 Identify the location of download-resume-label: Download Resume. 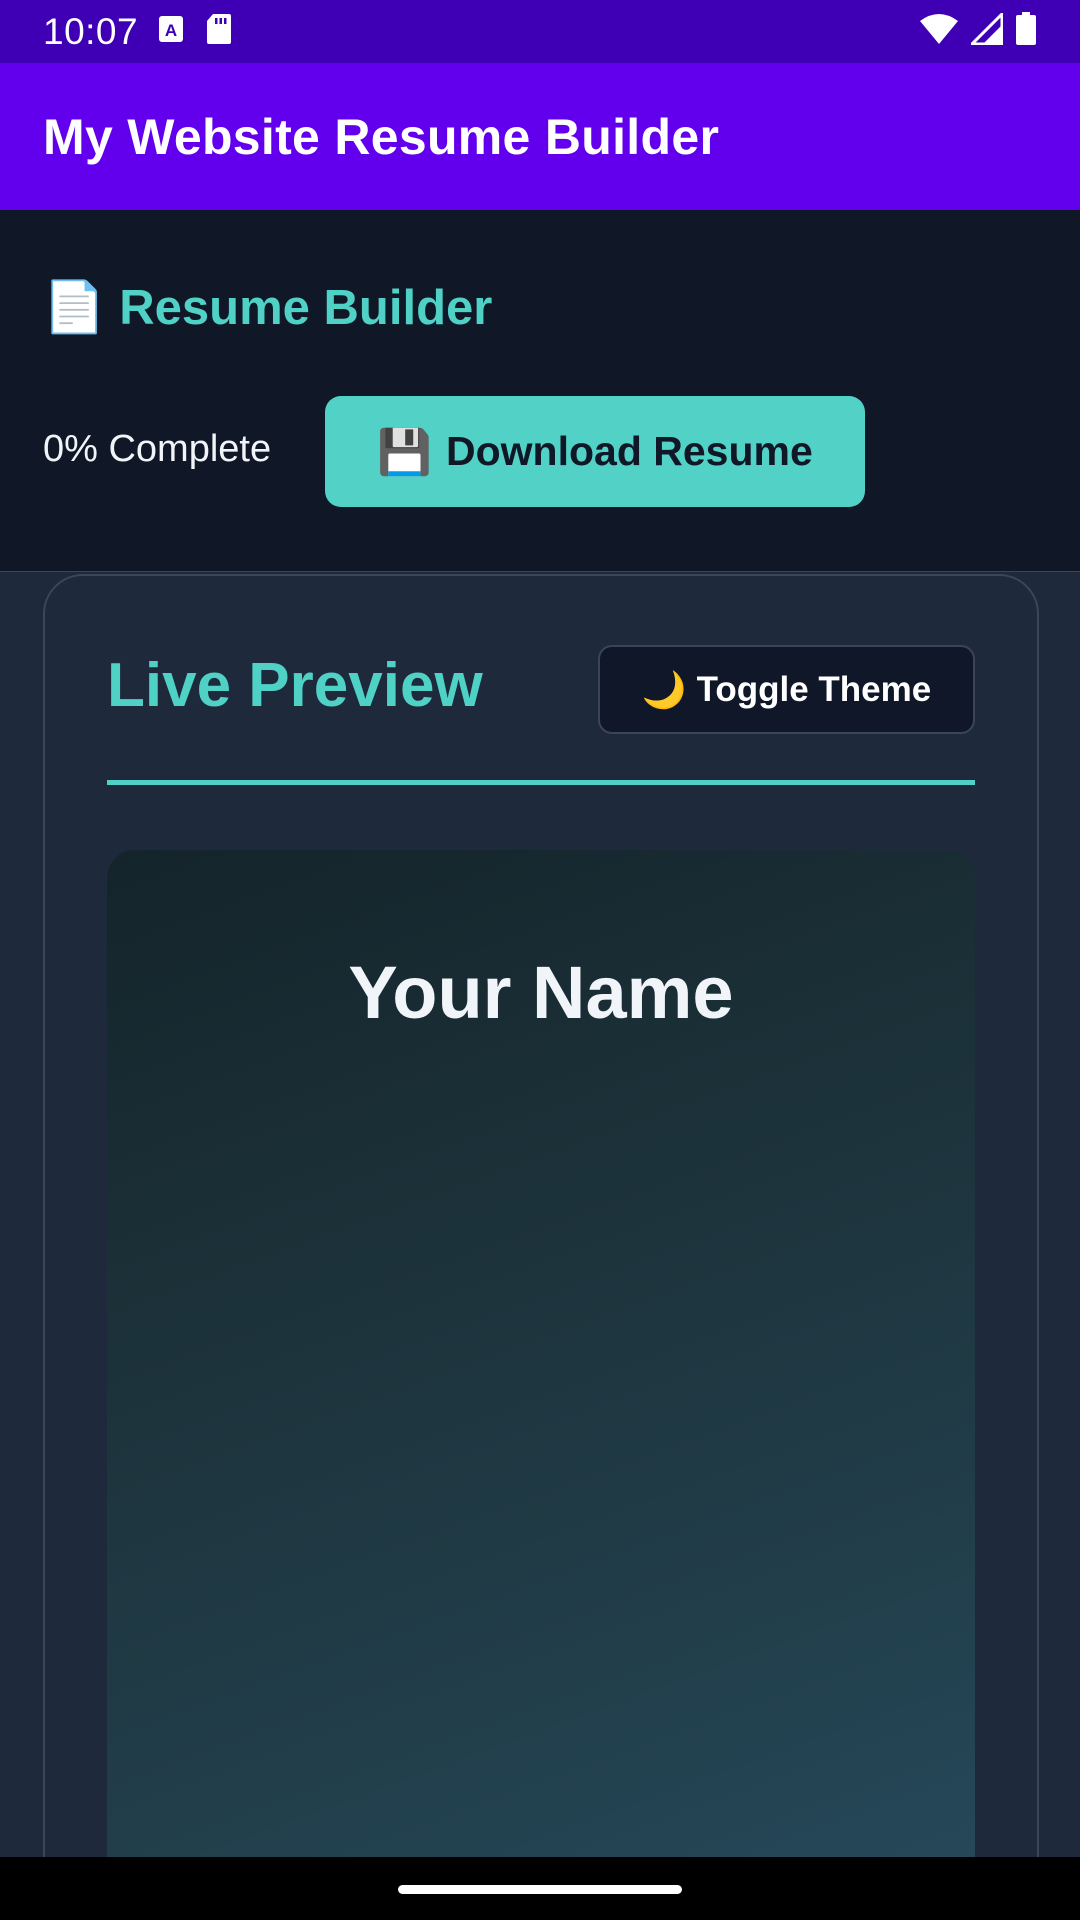
(629, 451).